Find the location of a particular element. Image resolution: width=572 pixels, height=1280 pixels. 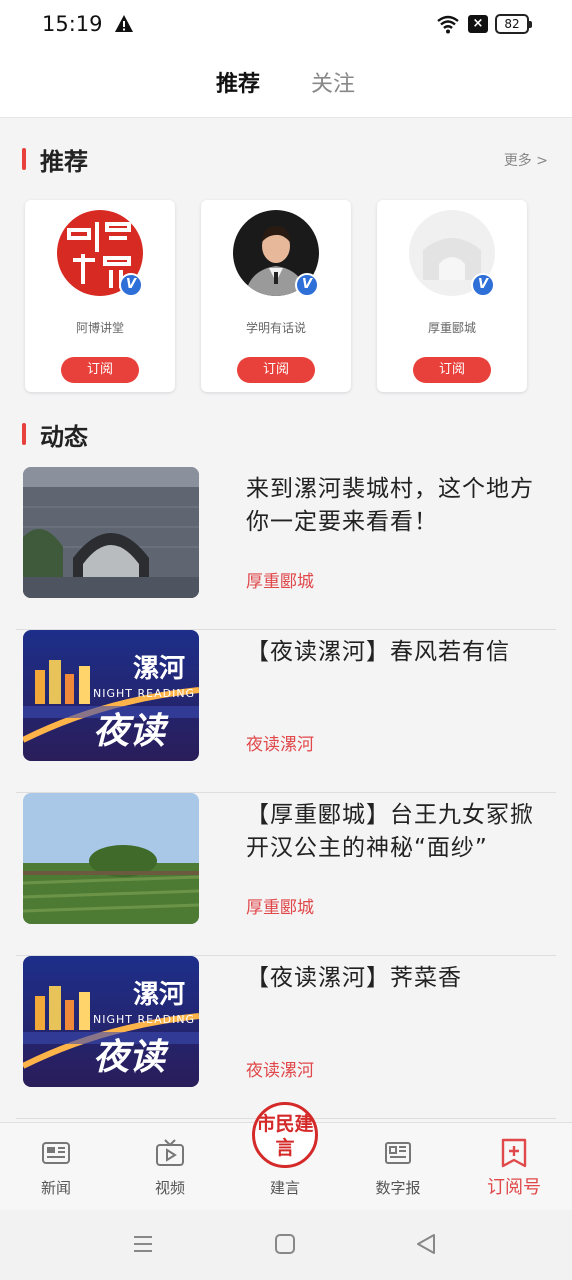

recommend-card: V 阿博讲堂 订阅 is located at coordinates (100, 296).